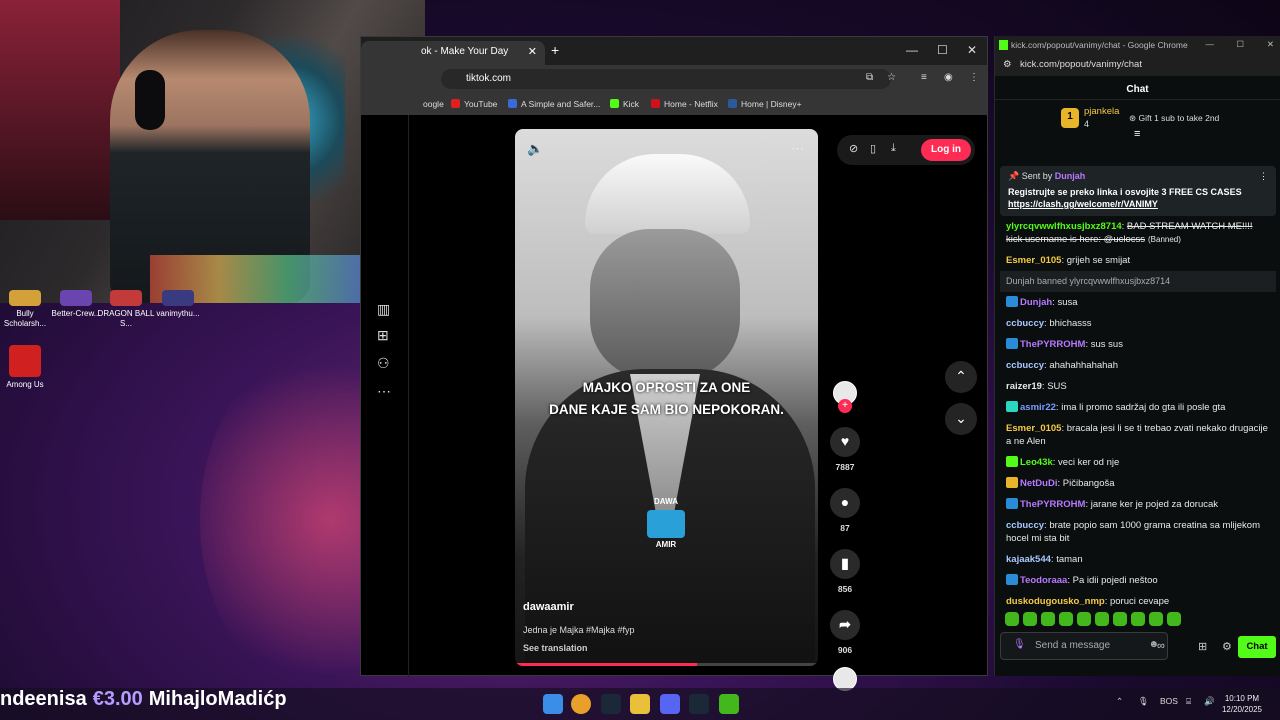 This screenshot has width=1280, height=720. What do you see at coordinates (1174, 118) in the screenshot?
I see `gift-sub-button: ⊛ Gift 1 sub to take 2nd` at bounding box center [1174, 118].